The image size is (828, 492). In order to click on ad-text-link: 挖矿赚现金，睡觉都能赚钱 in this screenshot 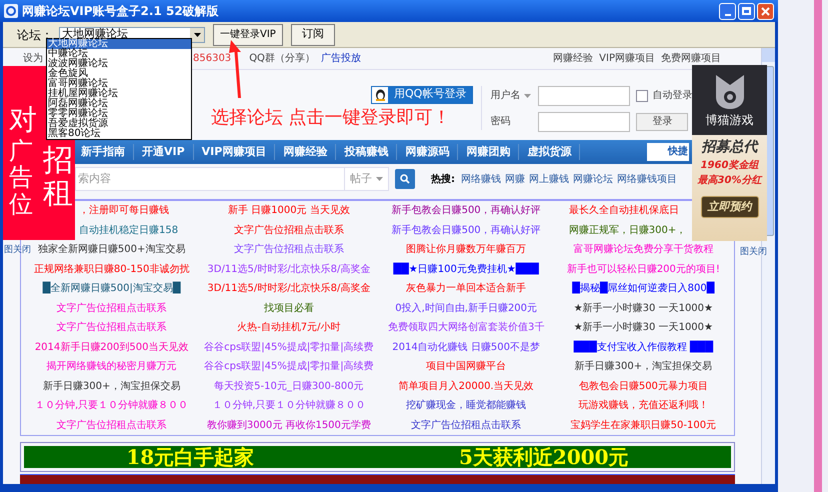, I will do `click(466, 406)`.